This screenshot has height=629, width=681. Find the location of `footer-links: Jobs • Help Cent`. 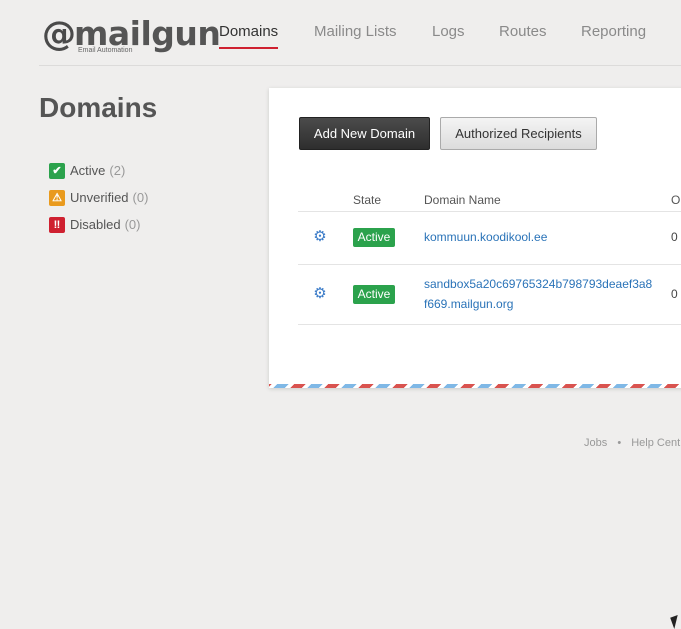

footer-links: Jobs • Help Cent is located at coordinates (632, 443).